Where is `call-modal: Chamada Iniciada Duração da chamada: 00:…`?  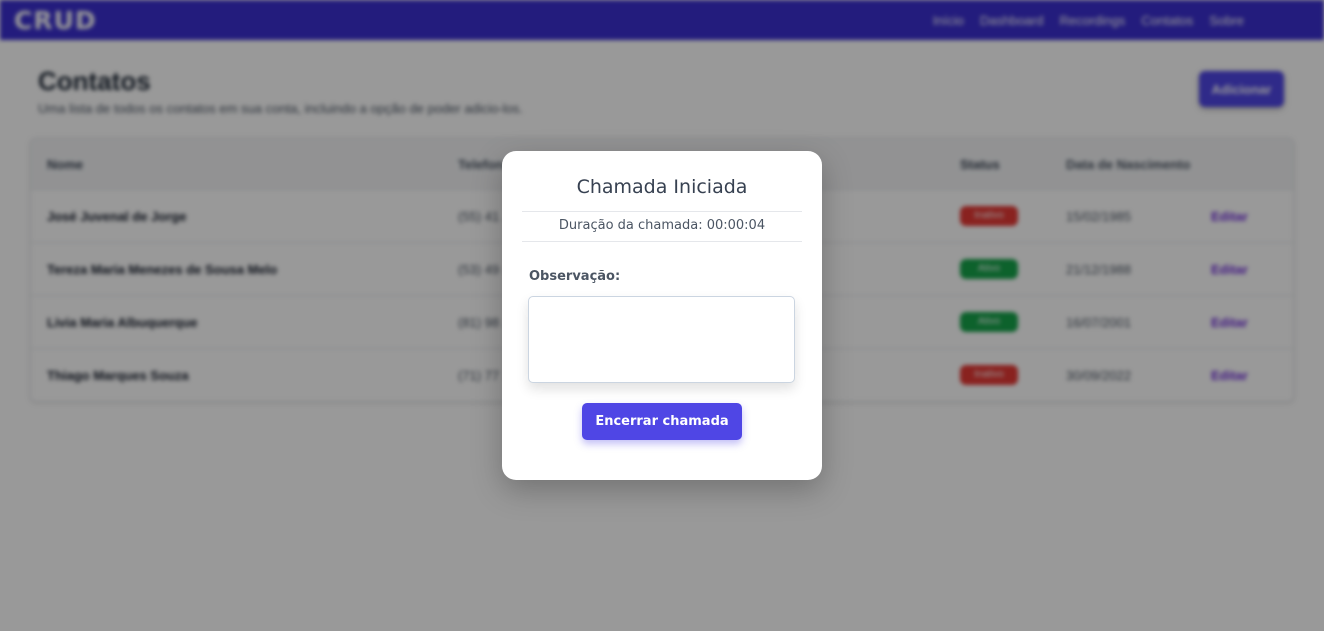 call-modal: Chamada Iniciada Duração da chamada: 00:… is located at coordinates (662, 315).